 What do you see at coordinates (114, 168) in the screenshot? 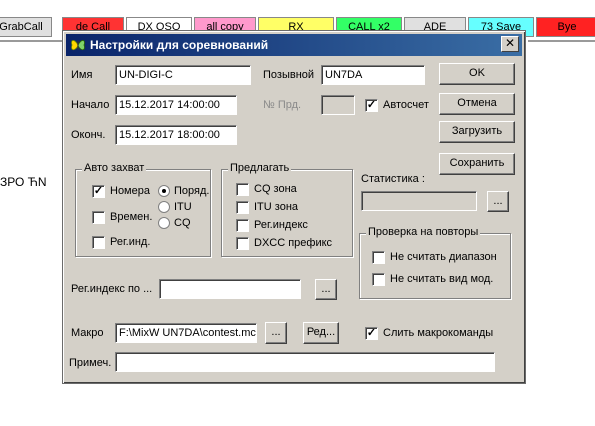
I see `autocapture-title: Авто захват` at bounding box center [114, 168].